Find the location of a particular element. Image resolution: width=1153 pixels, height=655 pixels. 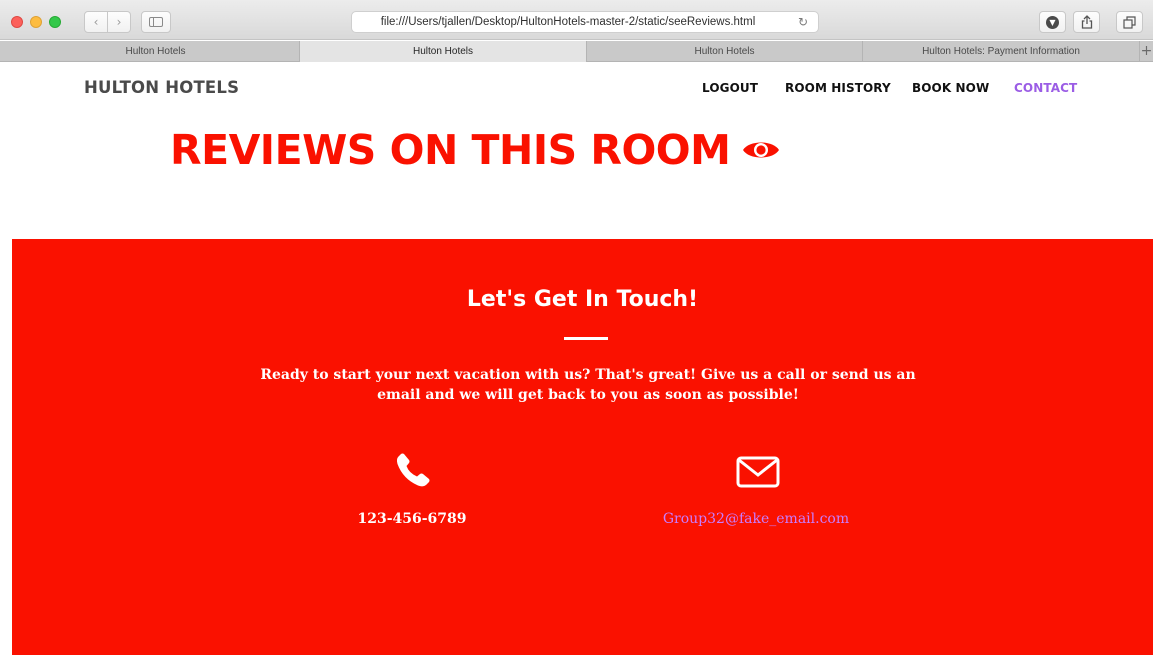

downloads-button: ▼ is located at coordinates (1052, 22).